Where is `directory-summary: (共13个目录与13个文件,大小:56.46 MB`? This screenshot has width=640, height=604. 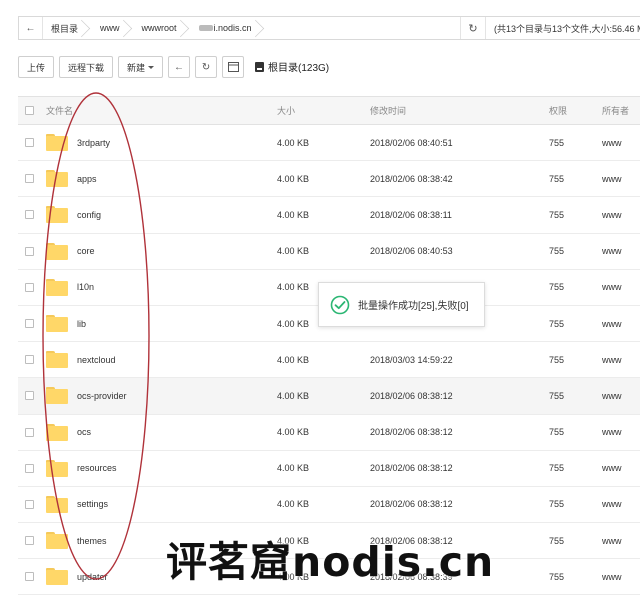
directory-summary: (共13个目录与13个文件,大小:56.46 MB is located at coordinates (567, 28).